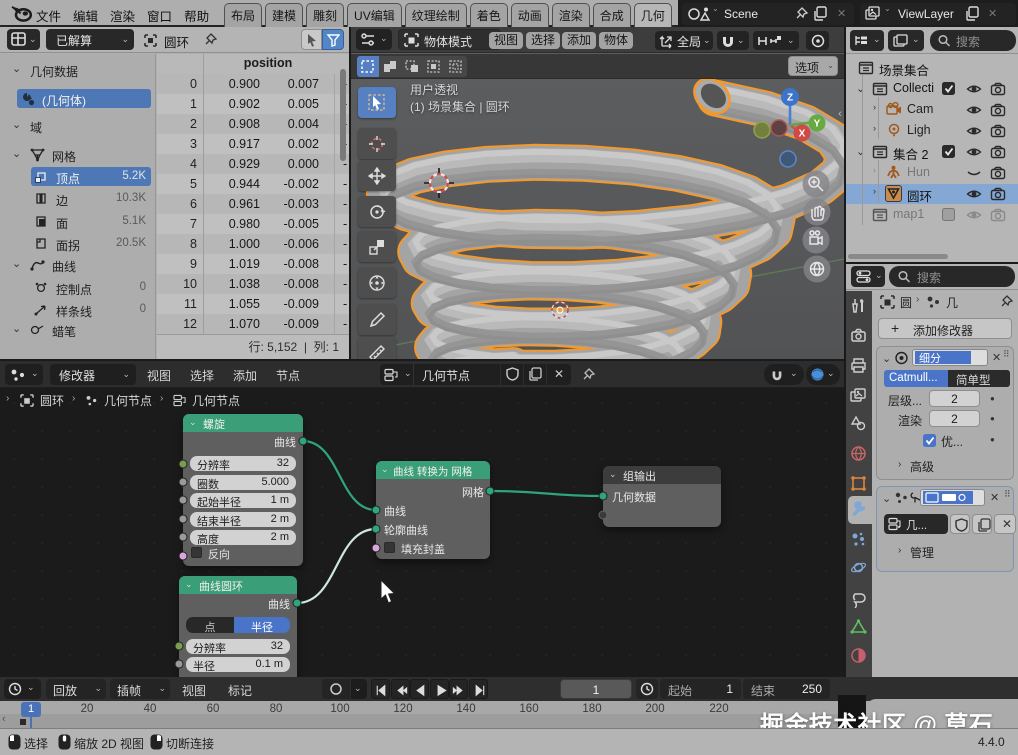 This screenshot has height=755, width=1018. What do you see at coordinates (790, 98) in the screenshot?
I see `svg-text: Z` at bounding box center [790, 98].